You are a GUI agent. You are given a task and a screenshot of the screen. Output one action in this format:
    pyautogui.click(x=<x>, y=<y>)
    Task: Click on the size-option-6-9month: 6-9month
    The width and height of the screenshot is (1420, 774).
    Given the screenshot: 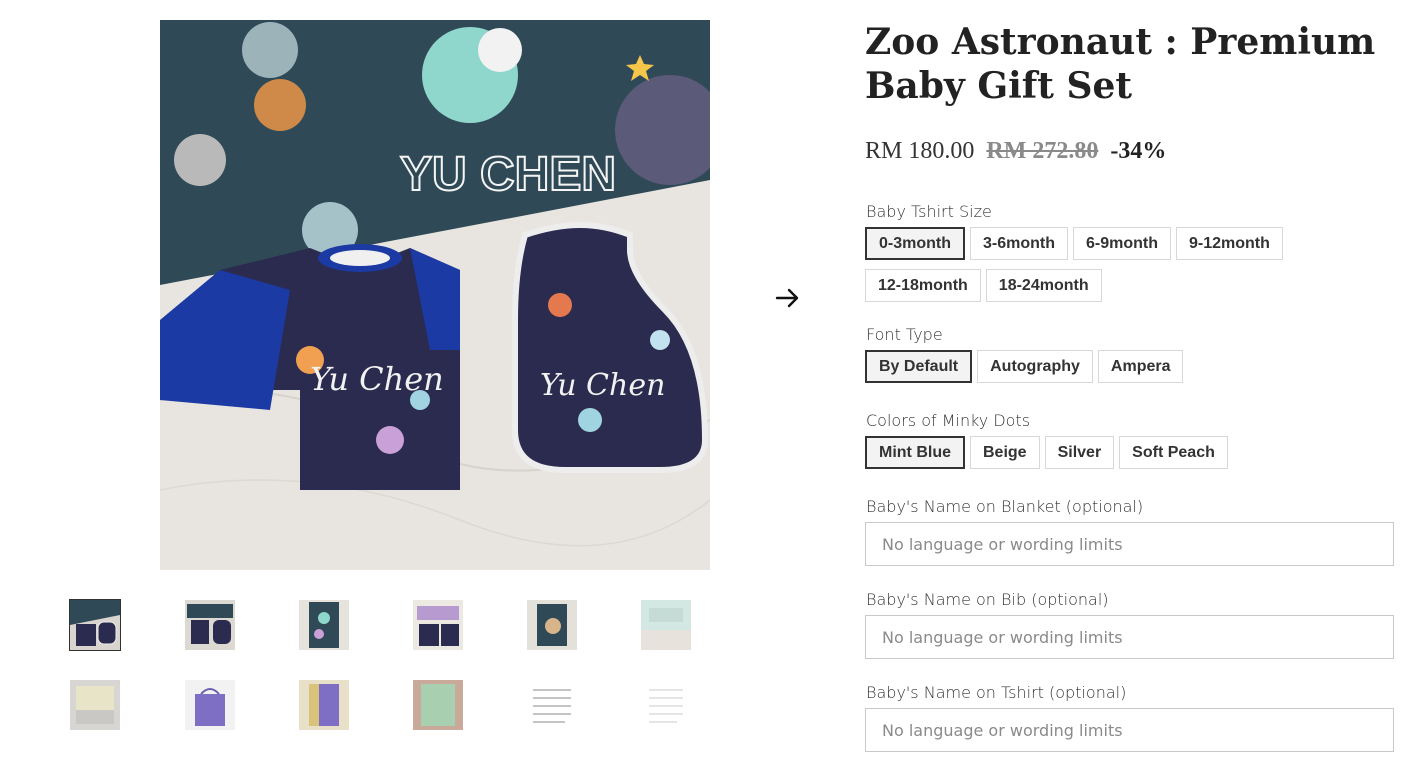 What is the action you would take?
    pyautogui.click(x=1122, y=243)
    